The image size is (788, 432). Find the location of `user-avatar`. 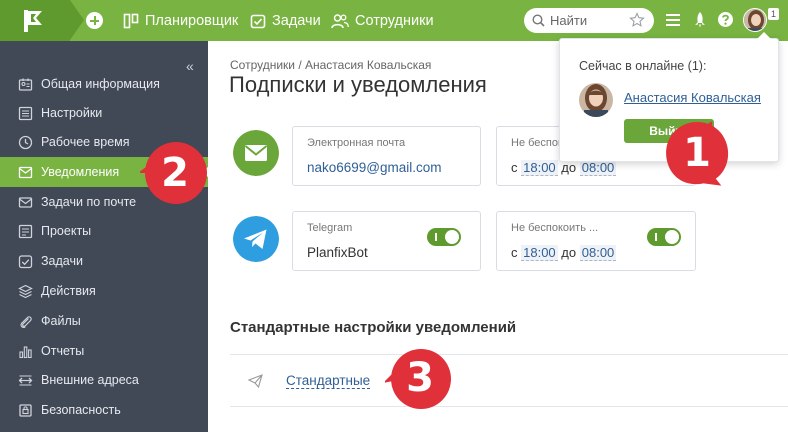

user-avatar is located at coordinates (755, 20).